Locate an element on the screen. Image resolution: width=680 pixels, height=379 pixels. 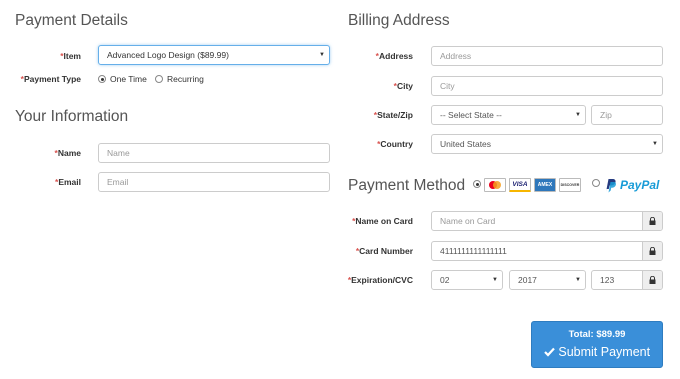
zip-input: Zip is located at coordinates (627, 115).